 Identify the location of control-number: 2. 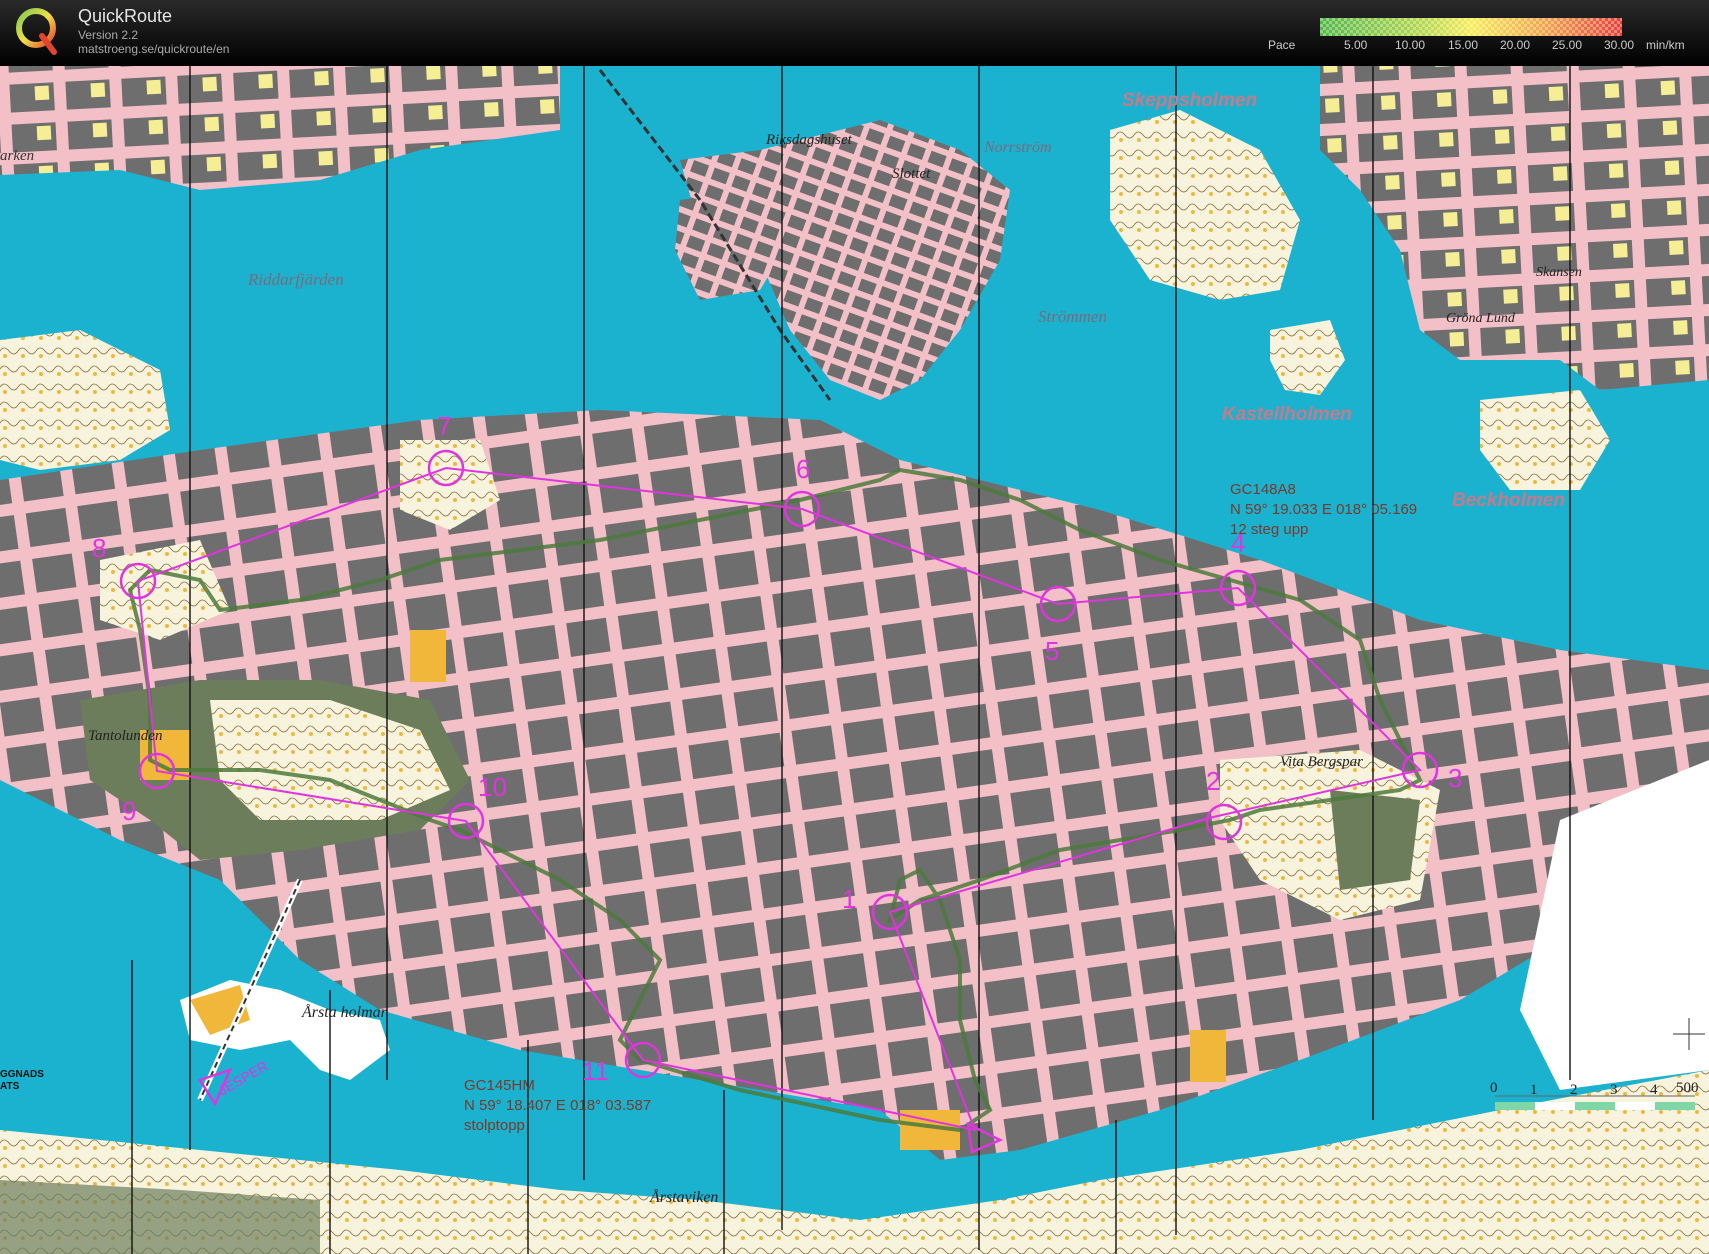
(1213, 781).